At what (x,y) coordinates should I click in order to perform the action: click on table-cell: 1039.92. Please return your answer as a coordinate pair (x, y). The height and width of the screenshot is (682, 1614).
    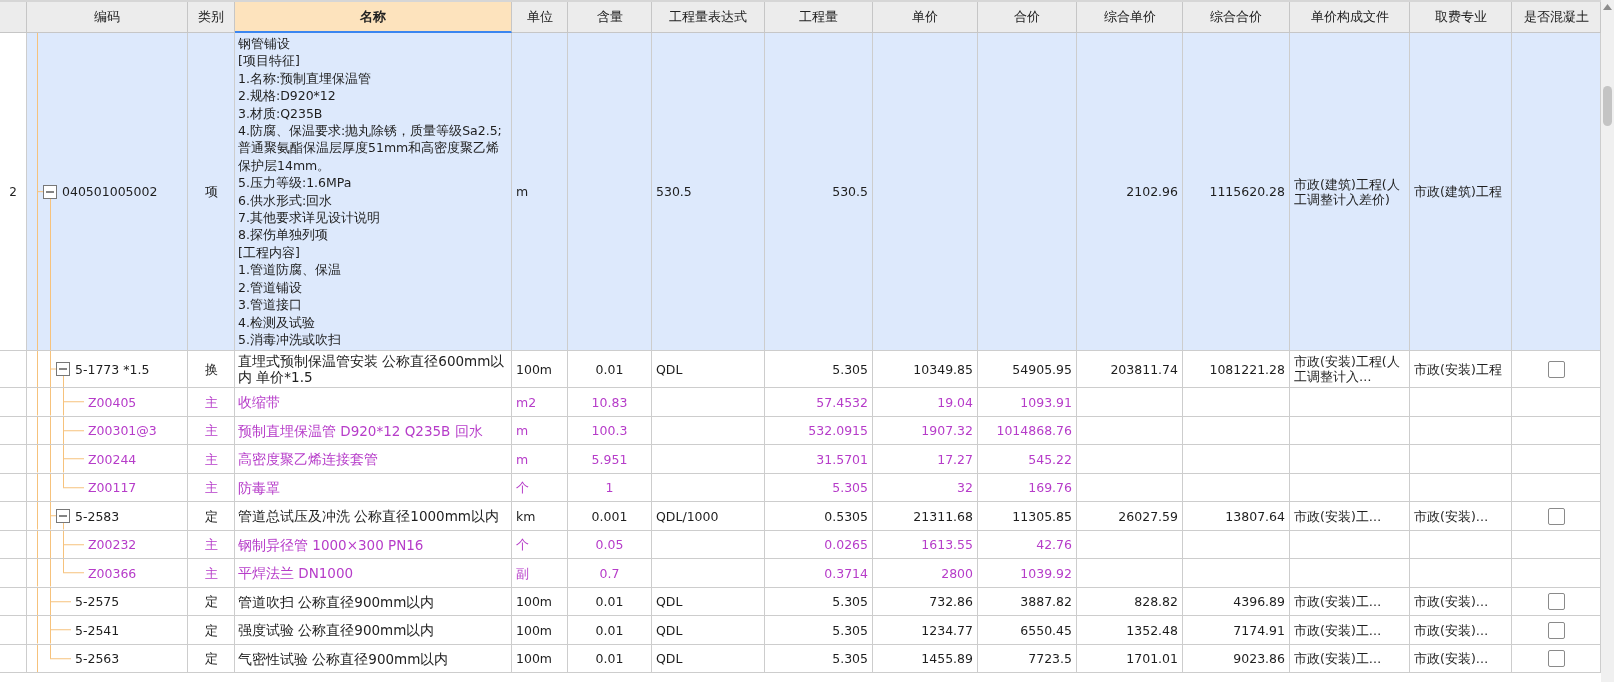
    Looking at the image, I should click on (1027, 573).